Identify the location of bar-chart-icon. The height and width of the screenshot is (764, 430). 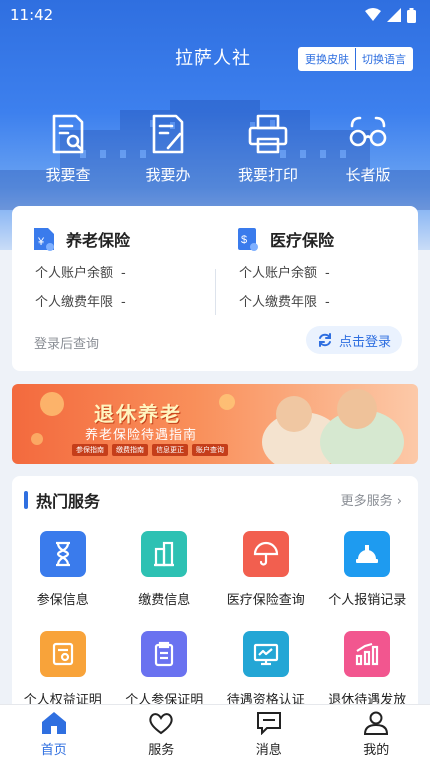
(367, 654).